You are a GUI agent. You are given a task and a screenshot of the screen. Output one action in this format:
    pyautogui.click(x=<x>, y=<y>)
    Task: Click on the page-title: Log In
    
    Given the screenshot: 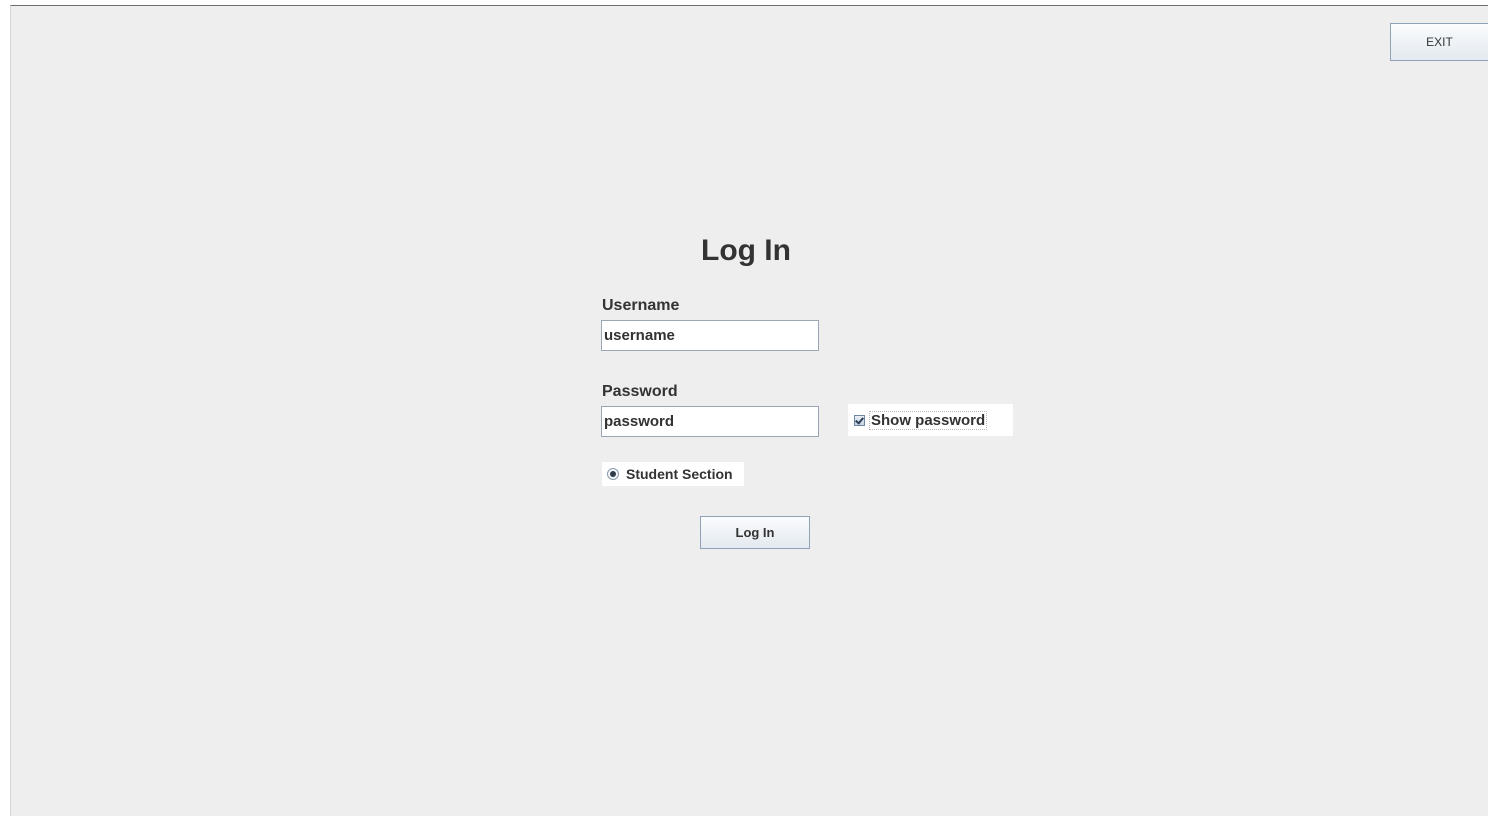 What is the action you would take?
    pyautogui.click(x=746, y=250)
    